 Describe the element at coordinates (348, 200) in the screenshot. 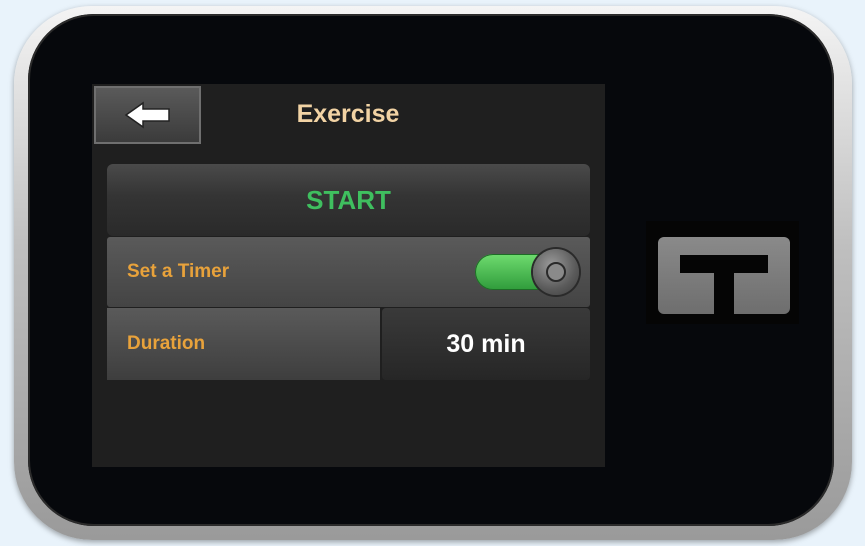

I see `start-button: START` at that location.